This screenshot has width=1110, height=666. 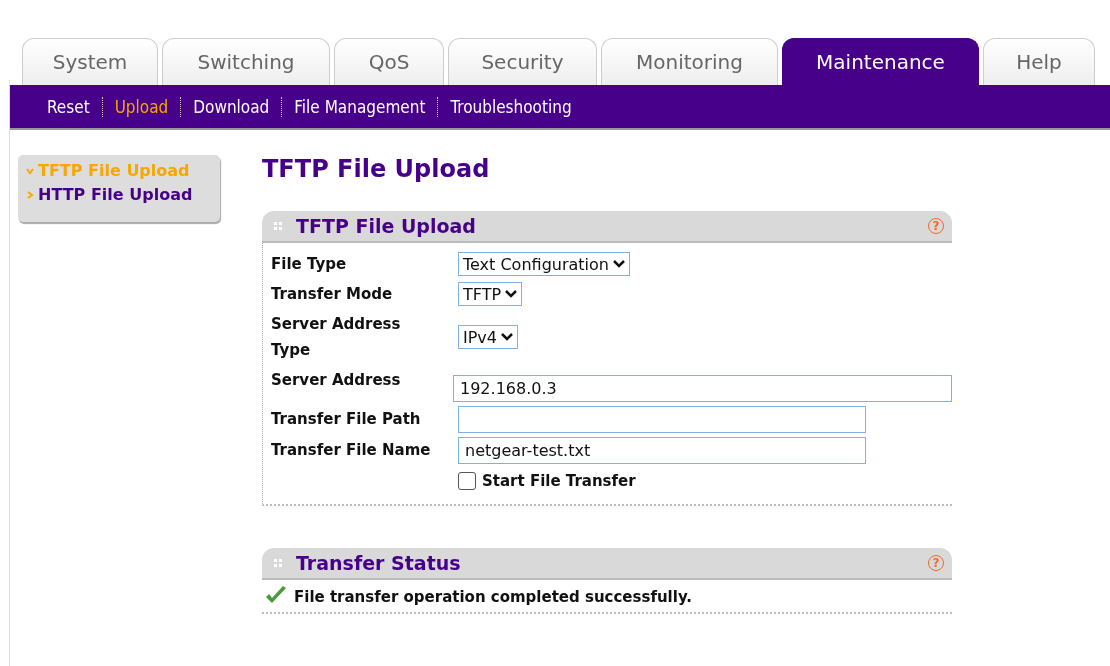 I want to click on sidebar-item: HTTP File Upload, so click(x=123, y=194).